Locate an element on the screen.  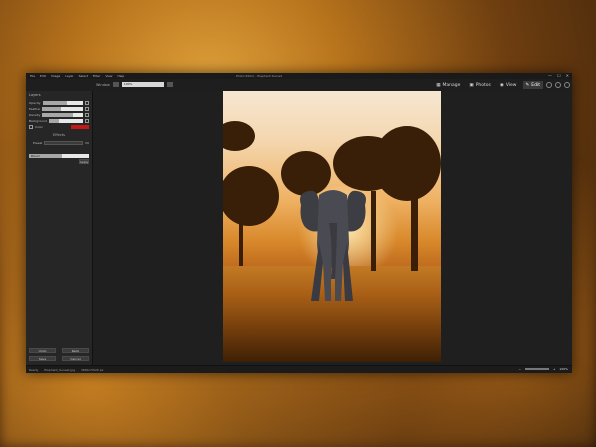
mode-manage: ▦ Manage is located at coordinates (448, 85).